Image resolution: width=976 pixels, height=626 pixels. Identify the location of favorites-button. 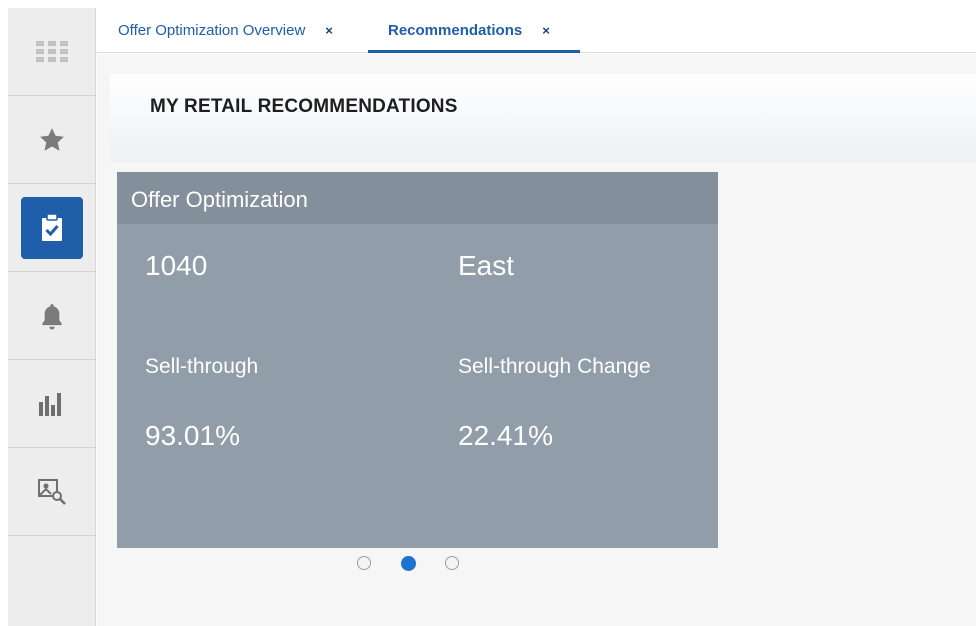
(52, 140).